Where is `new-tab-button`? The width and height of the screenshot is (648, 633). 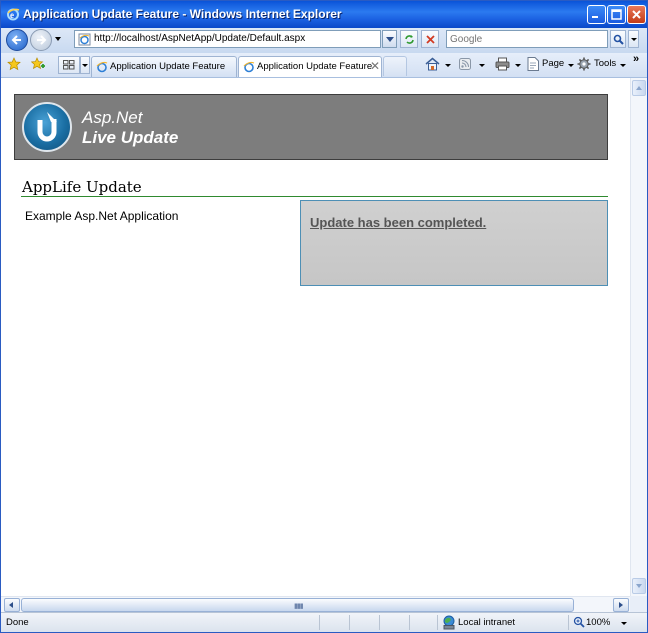
new-tab-button is located at coordinates (395, 66).